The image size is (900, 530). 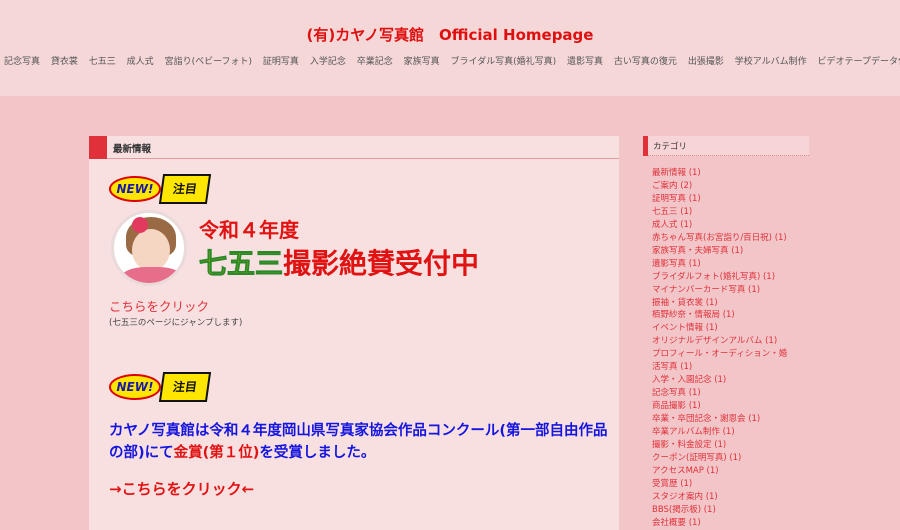 What do you see at coordinates (132, 149) in the screenshot?
I see `section-title: 最新情報` at bounding box center [132, 149].